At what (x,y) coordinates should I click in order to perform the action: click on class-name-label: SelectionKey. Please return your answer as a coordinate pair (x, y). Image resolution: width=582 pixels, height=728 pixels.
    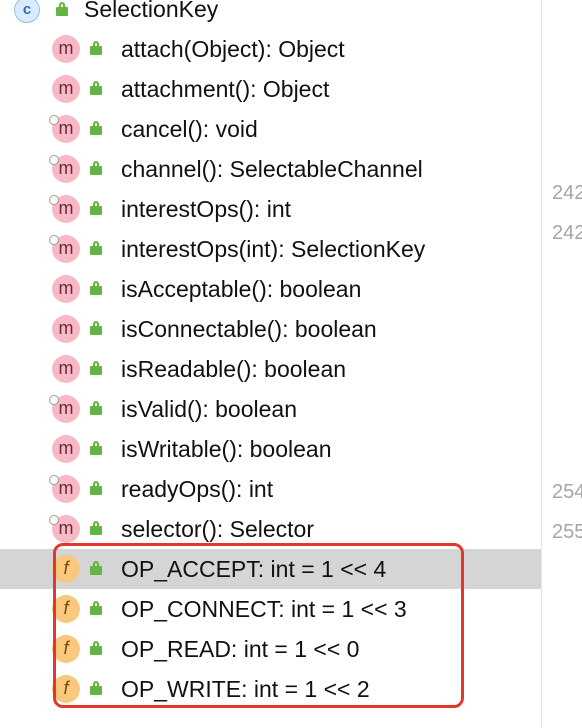
    Looking at the image, I should click on (151, 11).